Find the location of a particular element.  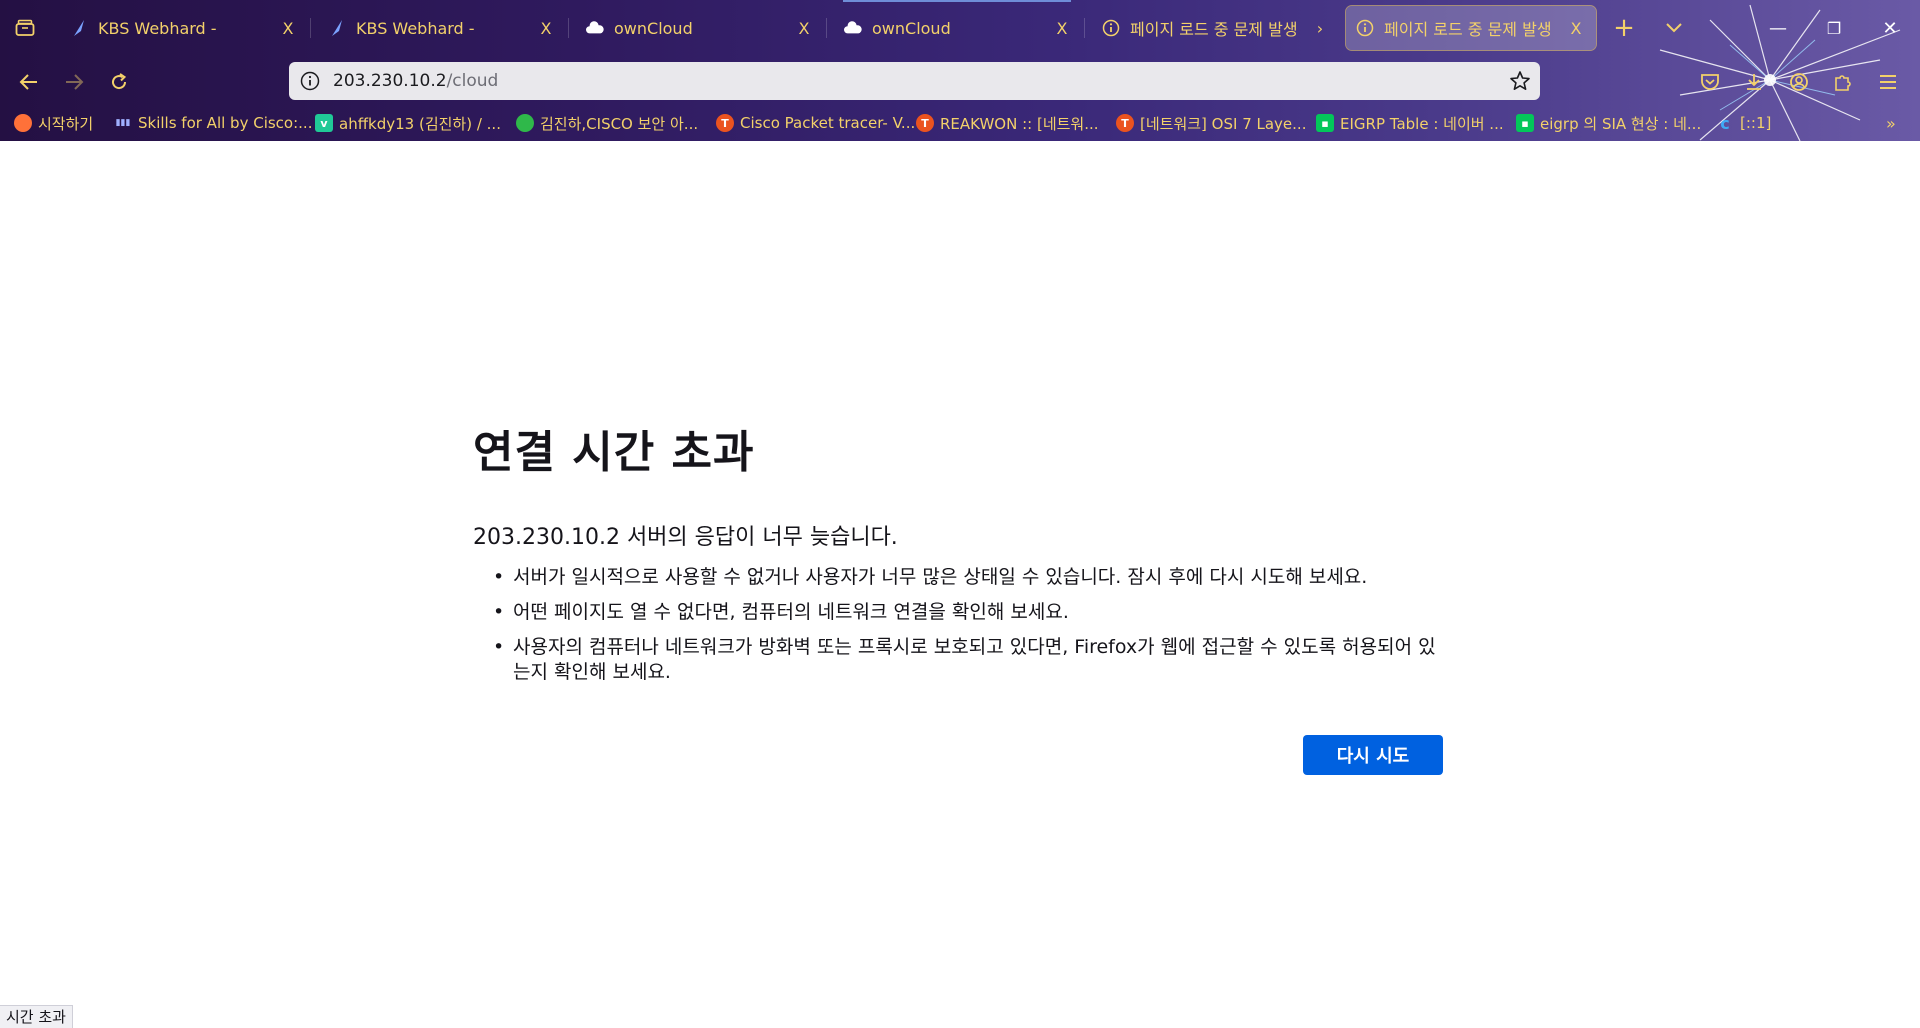

back-button is located at coordinates (29, 82).